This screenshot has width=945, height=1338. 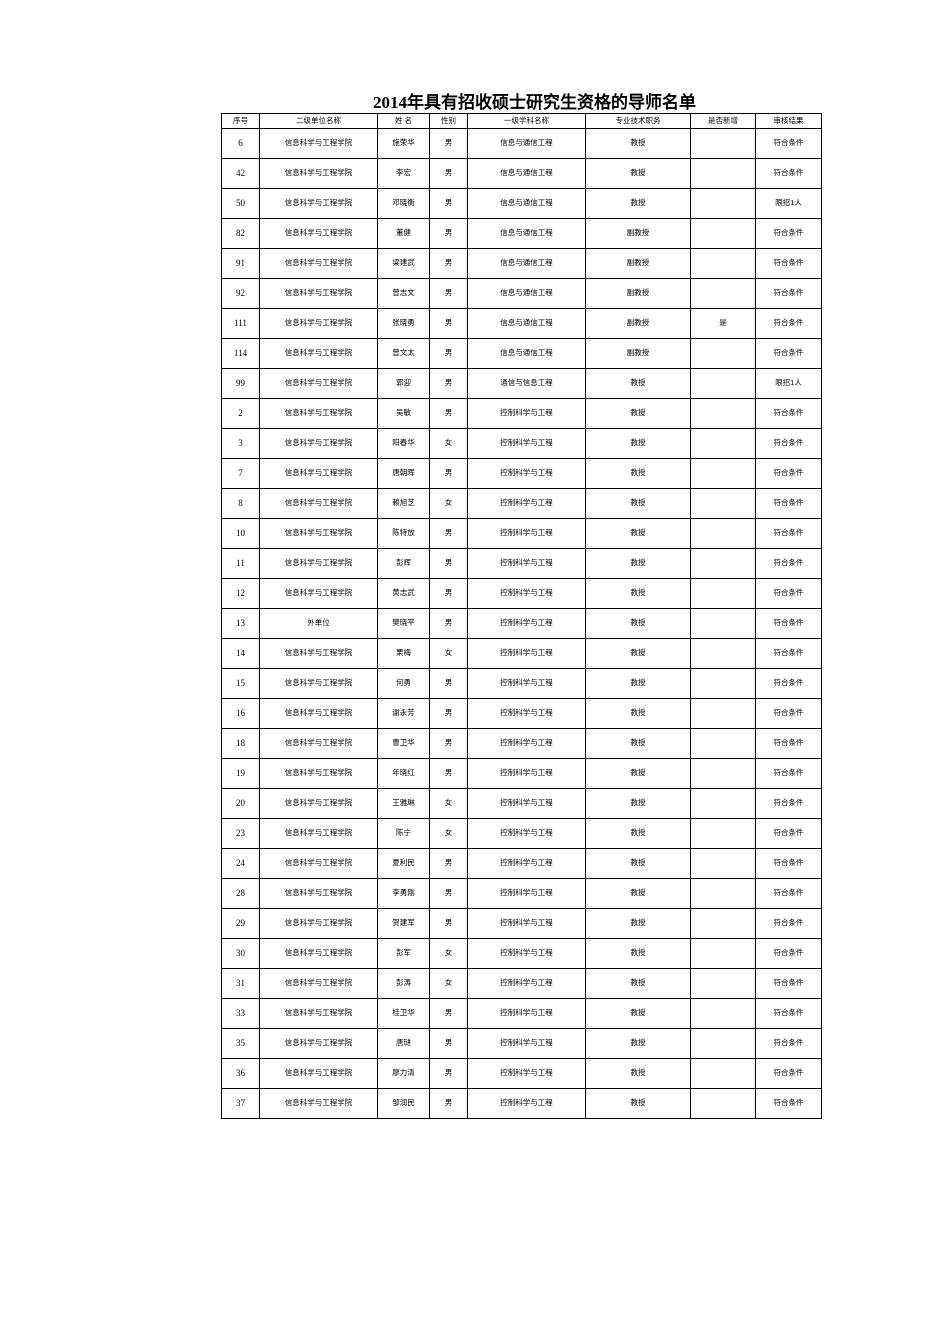 I want to click on cell-name: 樊晓平, so click(x=403, y=623).